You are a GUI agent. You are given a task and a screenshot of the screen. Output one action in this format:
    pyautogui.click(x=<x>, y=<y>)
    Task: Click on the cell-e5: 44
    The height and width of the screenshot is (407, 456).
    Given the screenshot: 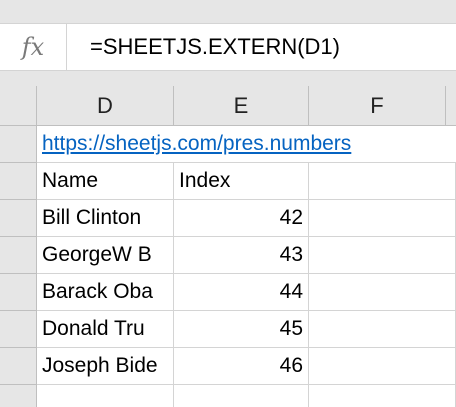 What is the action you would take?
    pyautogui.click(x=241, y=292)
    